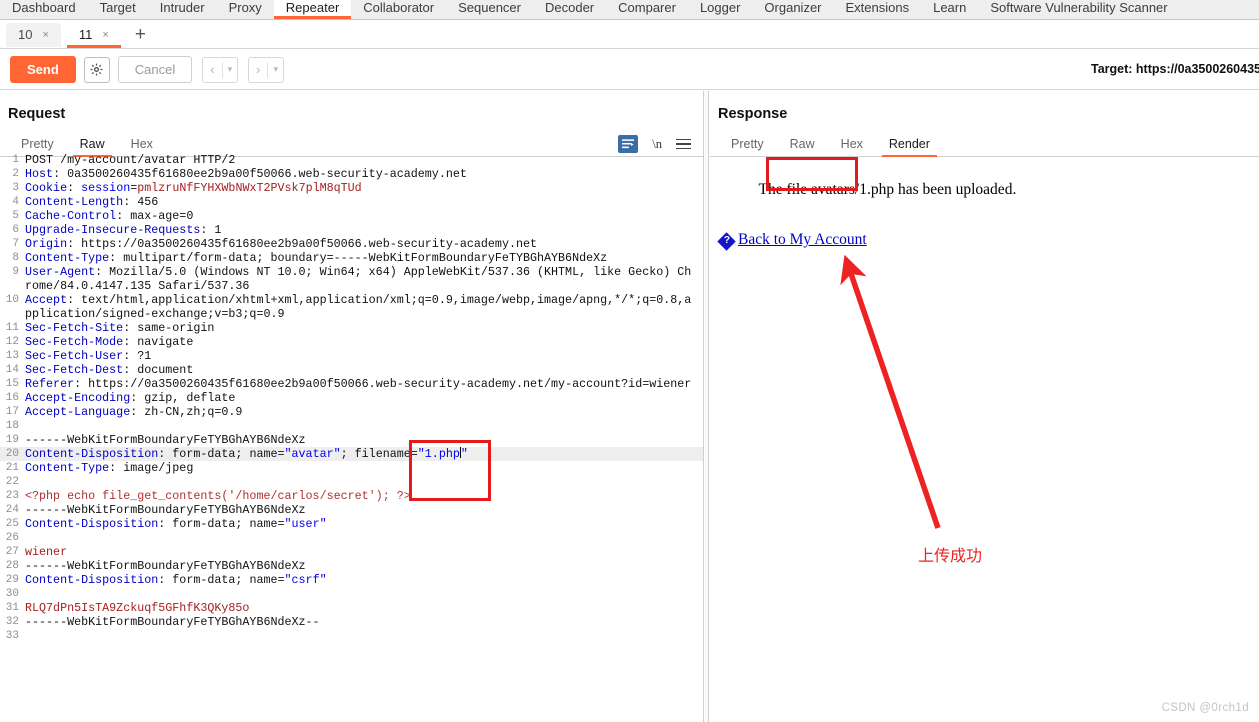  I want to click on request-line: 30, so click(351, 594).